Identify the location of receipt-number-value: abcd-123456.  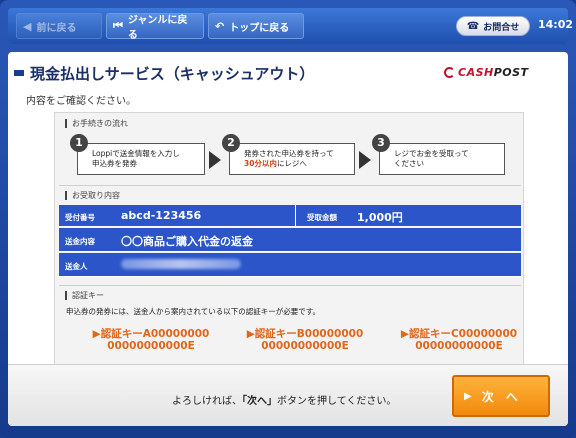
(161, 215).